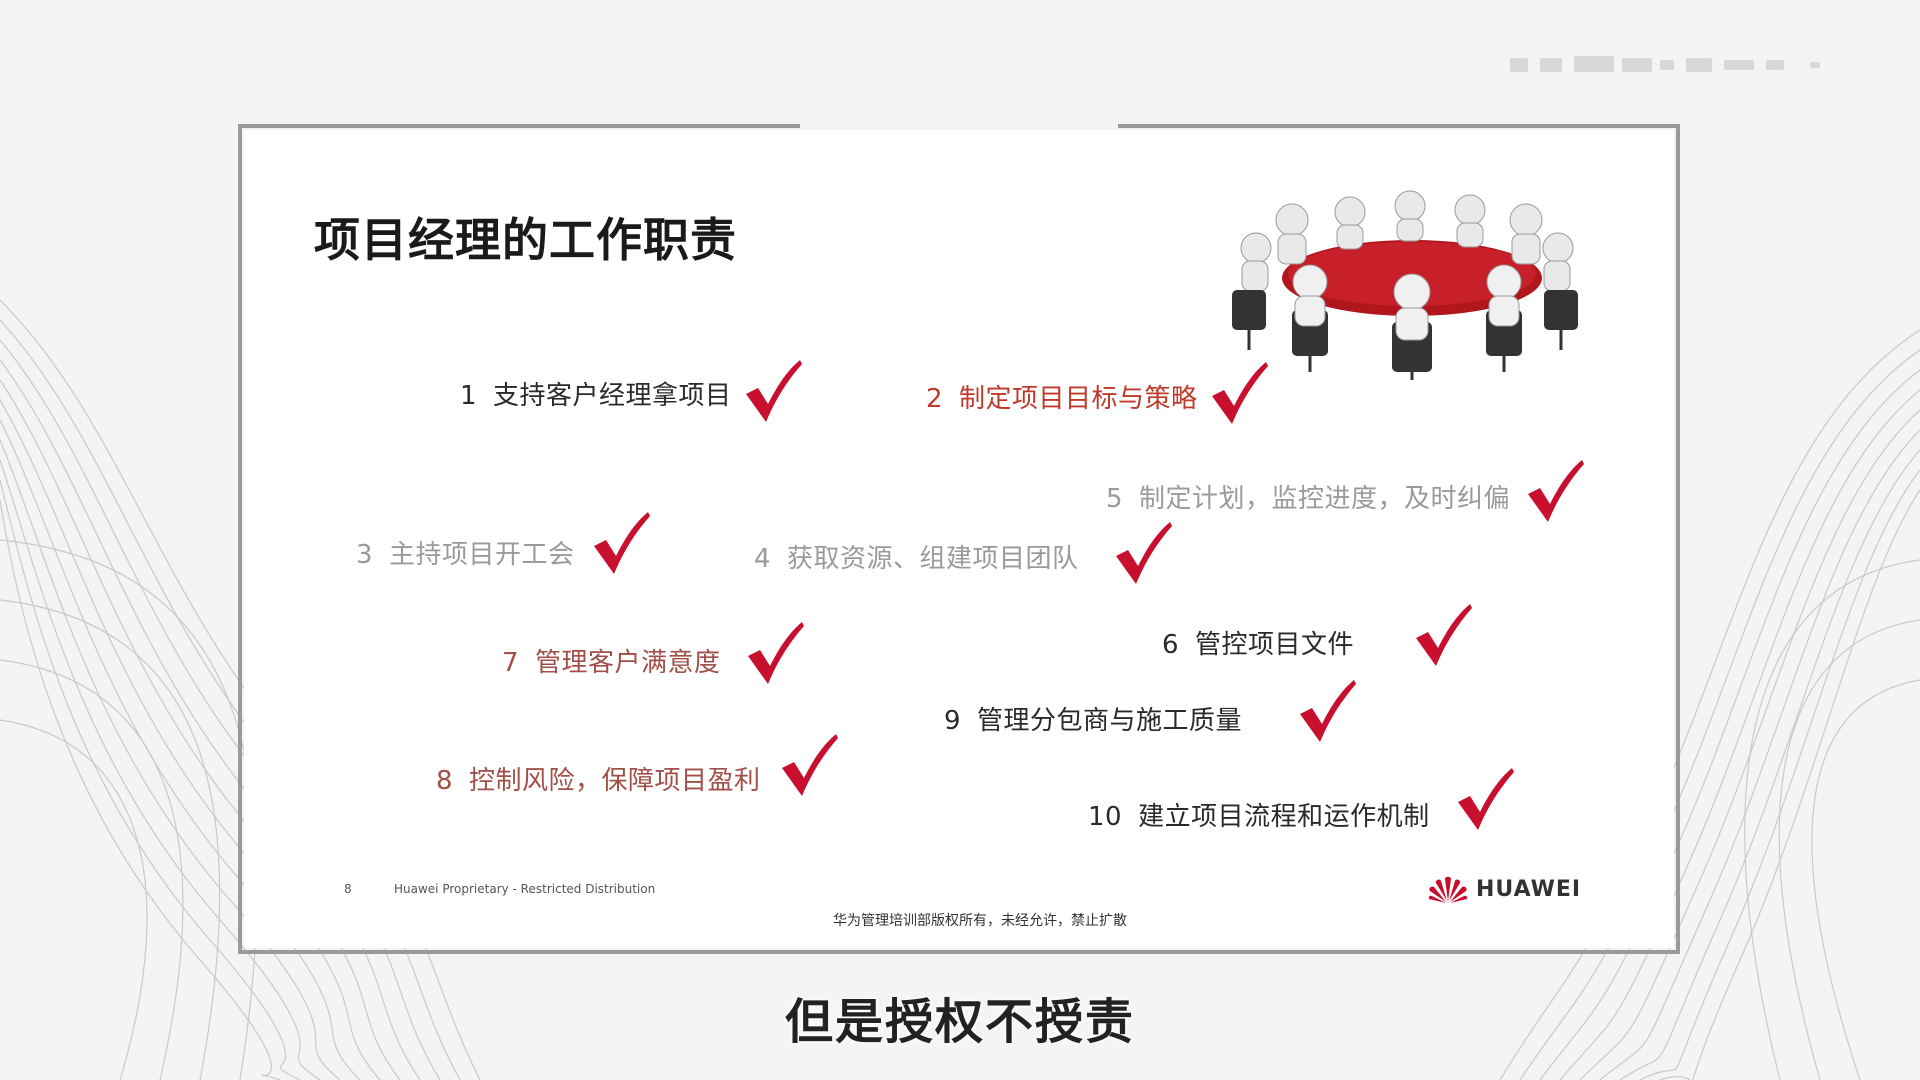 This screenshot has height=1080, width=1920. I want to click on footer-copyright: 华为管理培训部版权所有，未经允许，禁止扩散, so click(980, 921).